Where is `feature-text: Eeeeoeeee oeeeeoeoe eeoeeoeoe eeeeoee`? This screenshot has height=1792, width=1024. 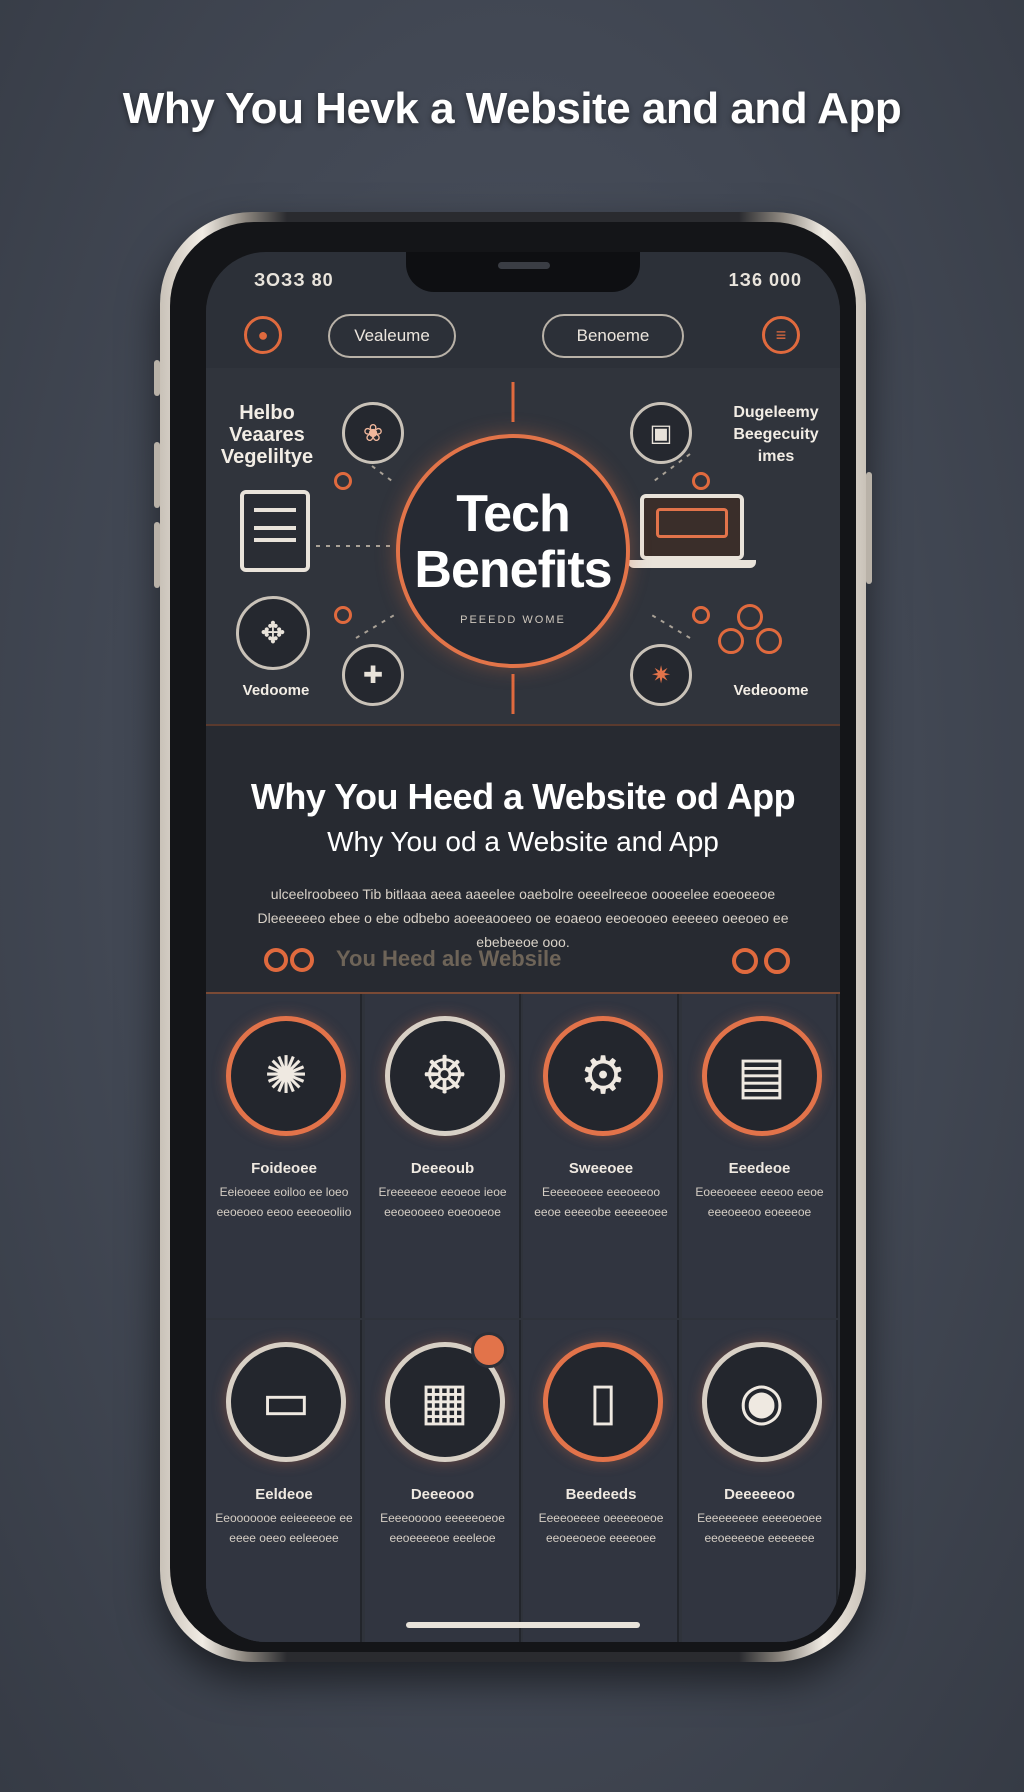 feature-text: Eeeeoeeee oeeeeoeoe eeoeeoeoe eeeeoee is located at coordinates (601, 1528).